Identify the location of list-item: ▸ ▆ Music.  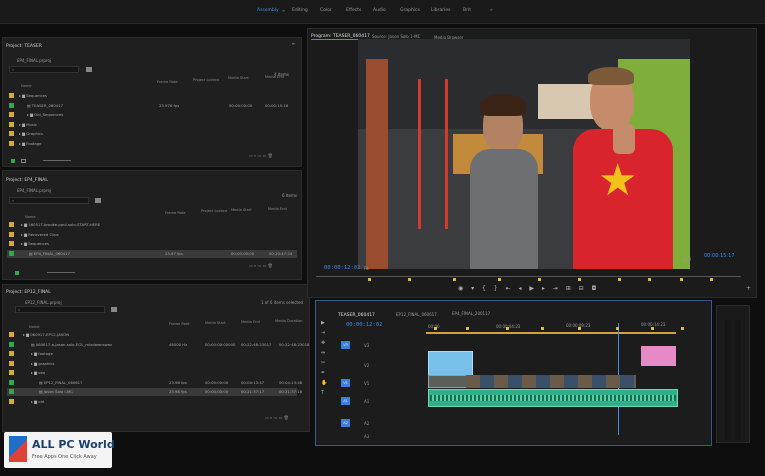
(152, 125).